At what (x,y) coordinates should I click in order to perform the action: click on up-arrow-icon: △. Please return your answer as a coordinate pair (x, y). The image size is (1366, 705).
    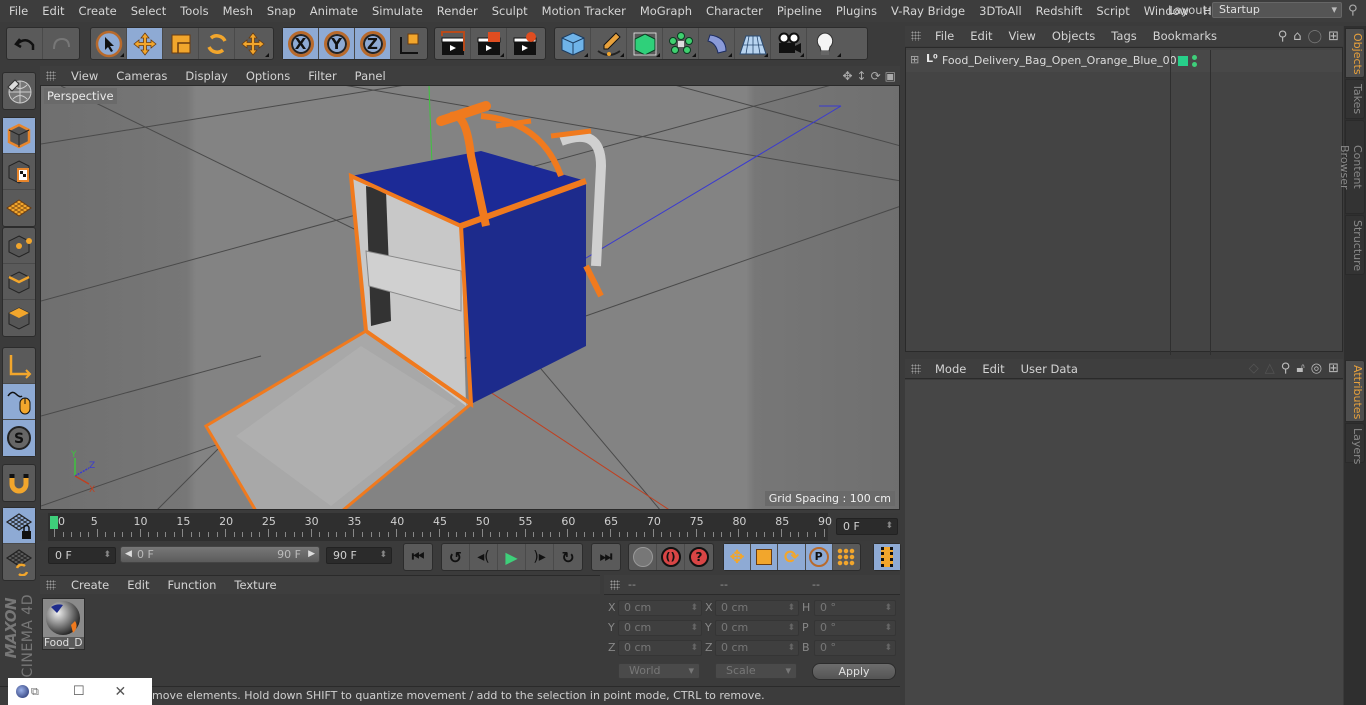
    Looking at the image, I should click on (1270, 368).